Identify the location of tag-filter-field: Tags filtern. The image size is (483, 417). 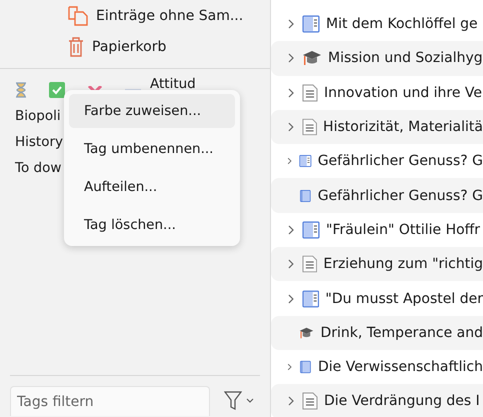
(110, 401).